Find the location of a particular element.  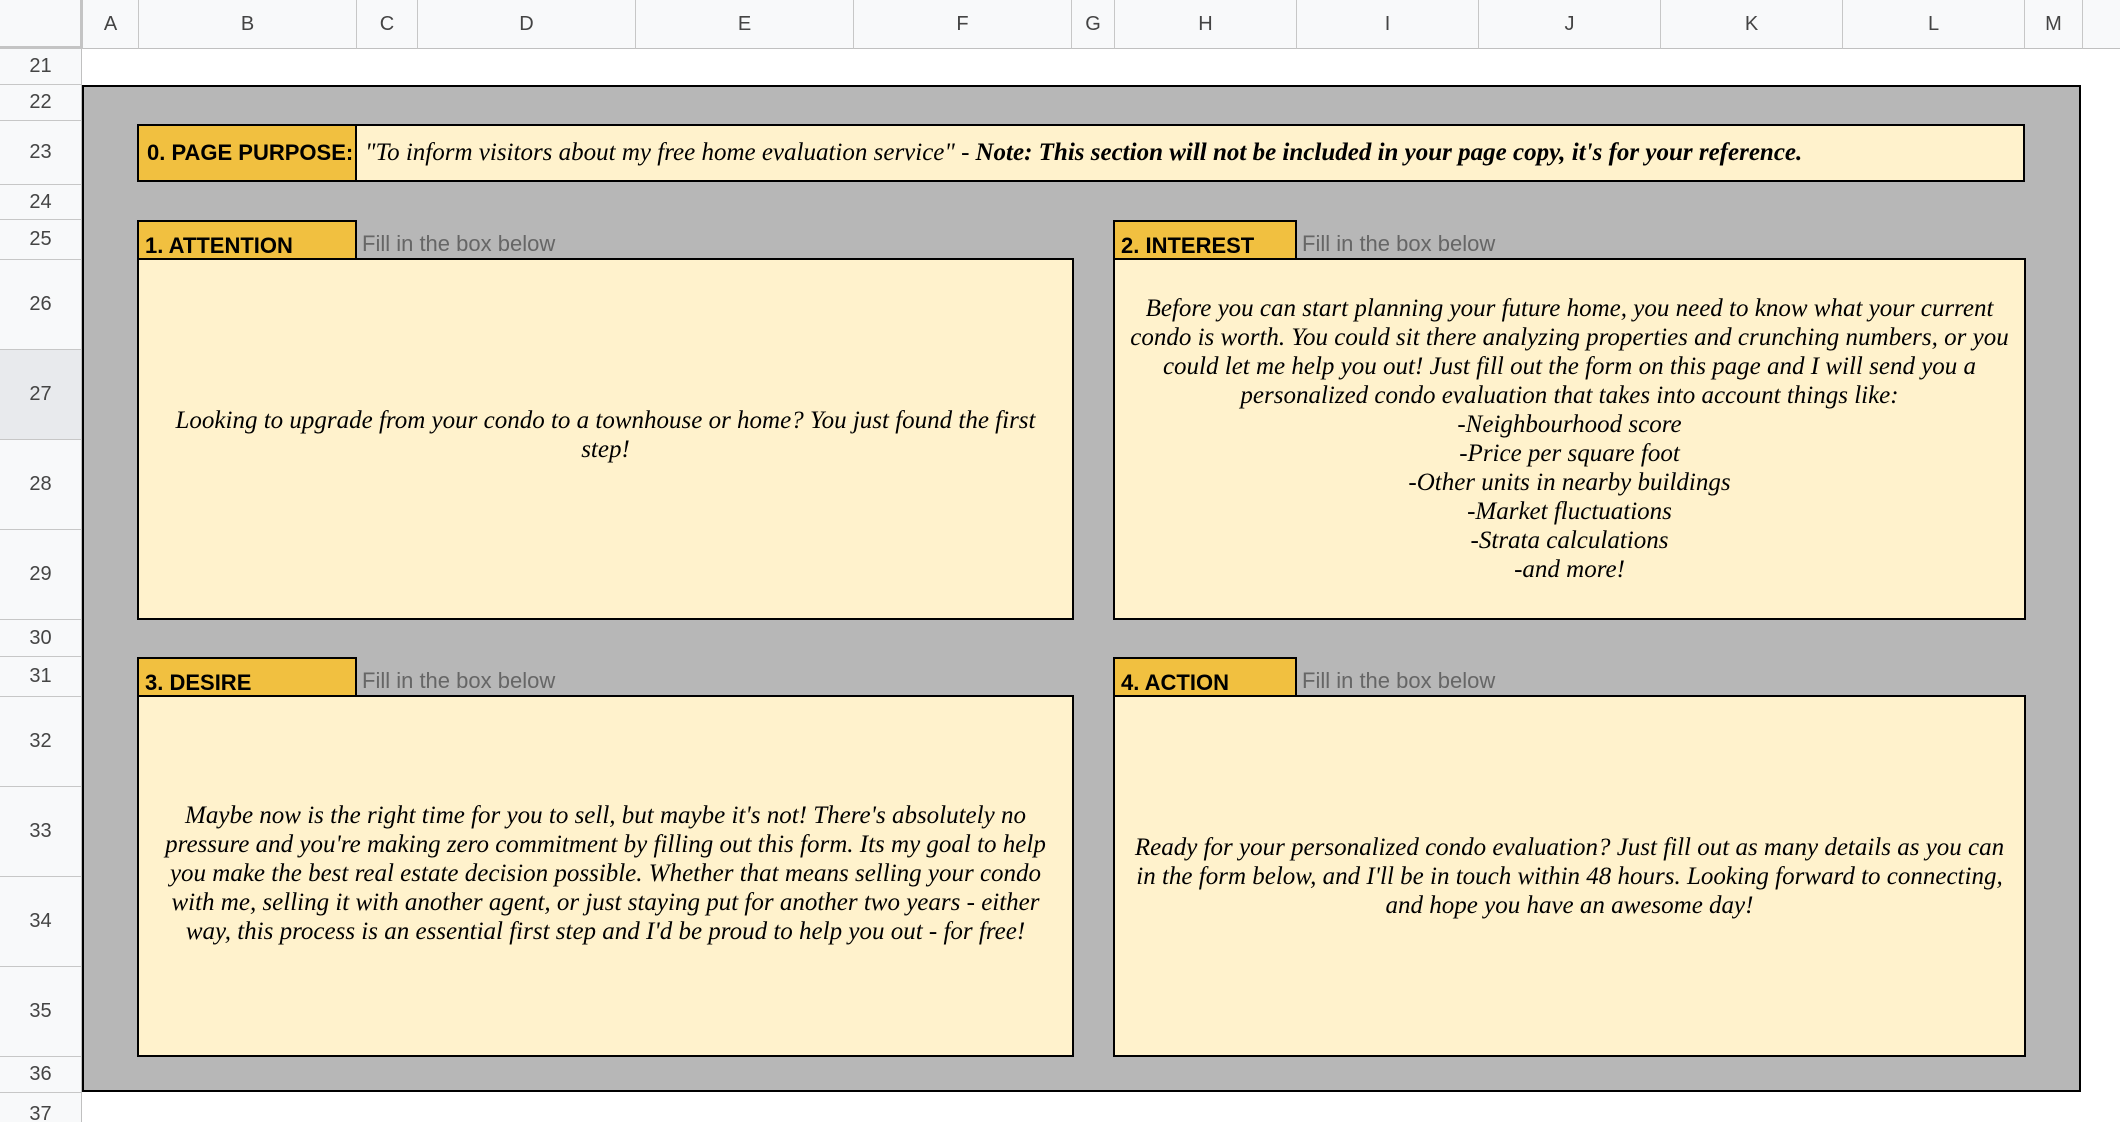

row-header-24: 24 is located at coordinates (41, 202).